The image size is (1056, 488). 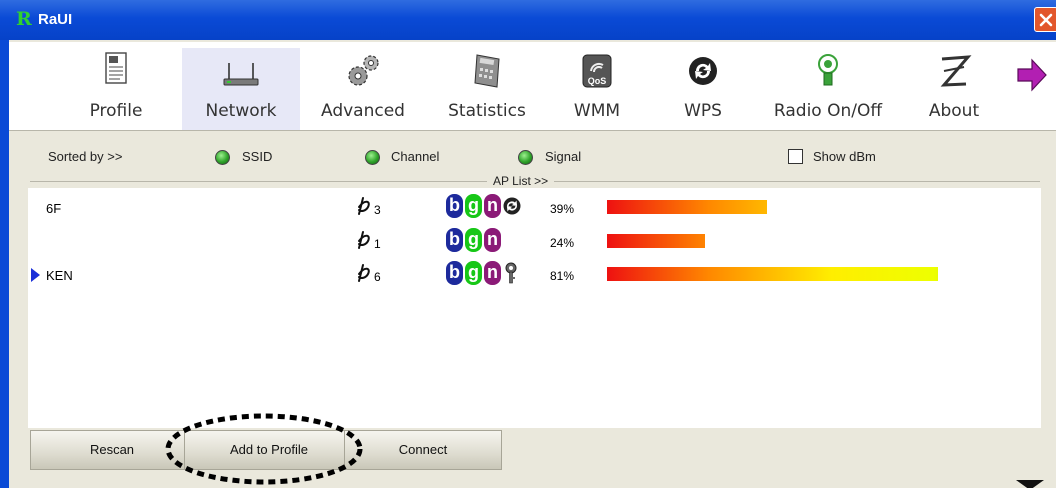 I want to click on ap-ssid: KEN, so click(x=59, y=275).